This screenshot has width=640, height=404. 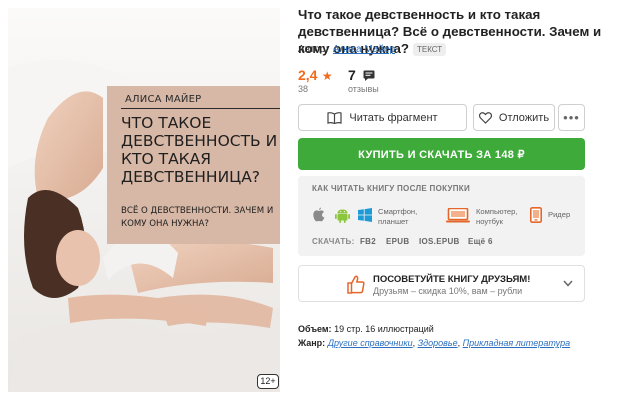 I want to click on windows-icon, so click(x=365, y=215).